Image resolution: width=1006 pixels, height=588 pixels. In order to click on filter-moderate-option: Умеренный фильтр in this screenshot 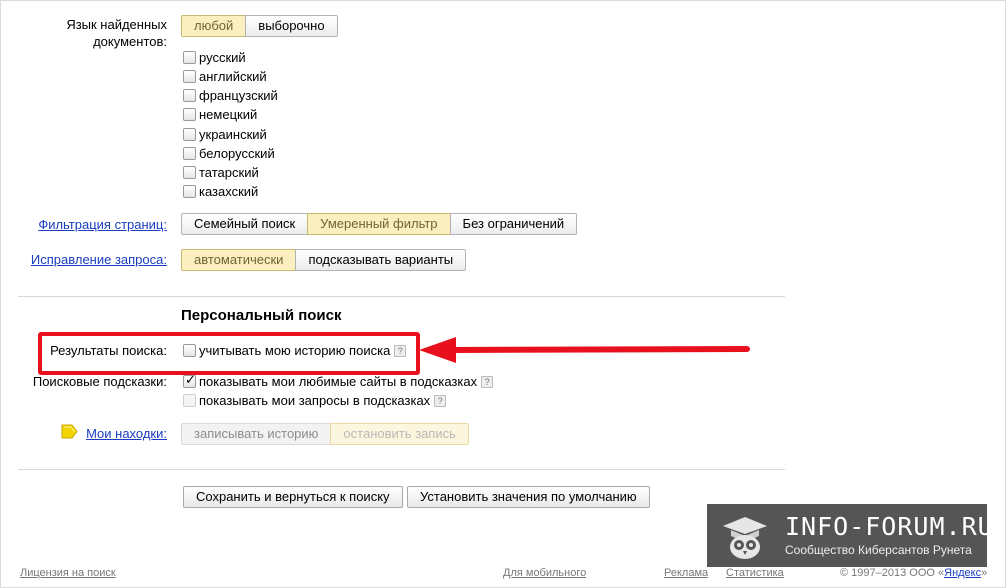, I will do `click(379, 224)`.